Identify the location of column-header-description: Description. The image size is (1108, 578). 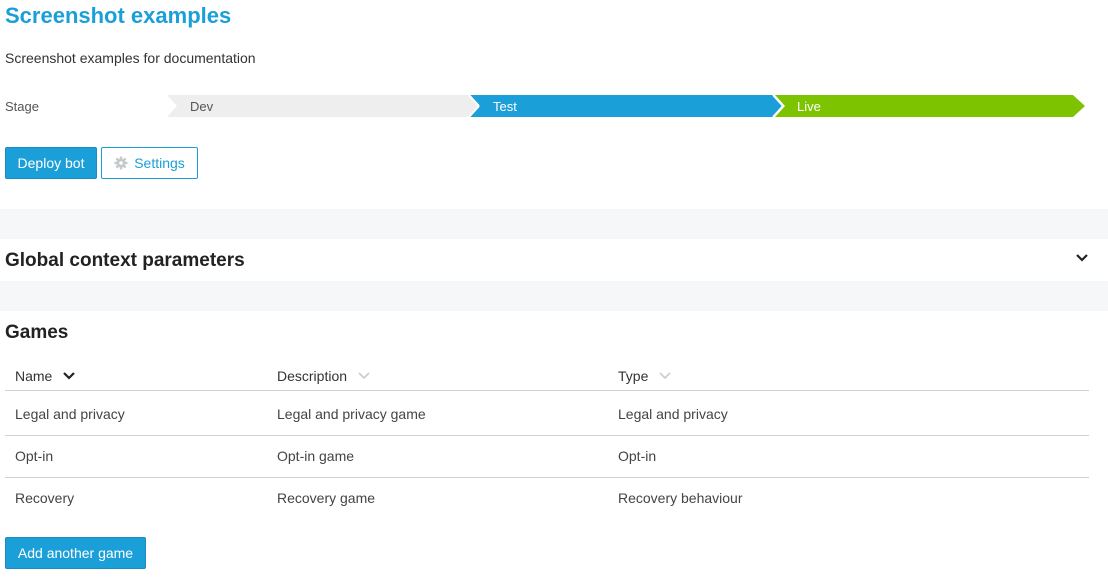
(324, 376).